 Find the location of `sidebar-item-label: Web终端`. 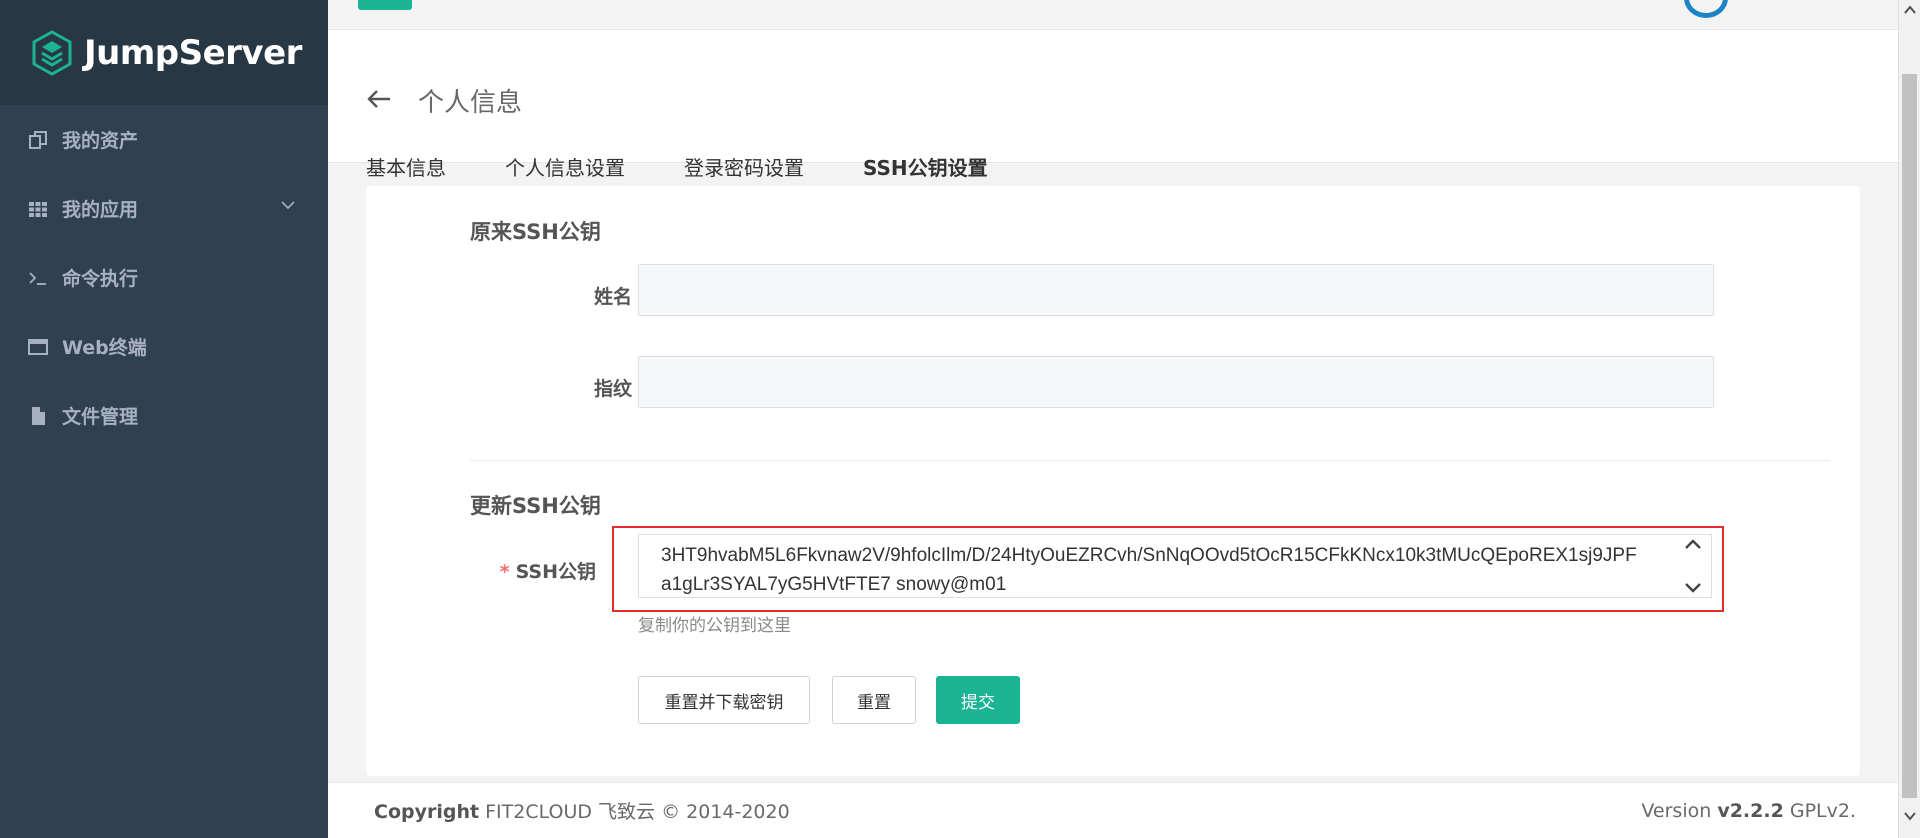

sidebar-item-label: Web终端 is located at coordinates (104, 348).